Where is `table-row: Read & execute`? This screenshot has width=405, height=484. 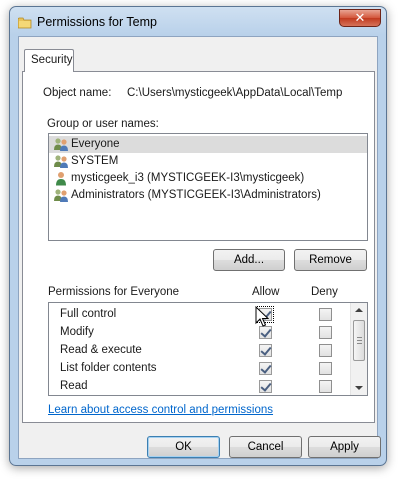
table-row: Read & execute is located at coordinates (200, 351).